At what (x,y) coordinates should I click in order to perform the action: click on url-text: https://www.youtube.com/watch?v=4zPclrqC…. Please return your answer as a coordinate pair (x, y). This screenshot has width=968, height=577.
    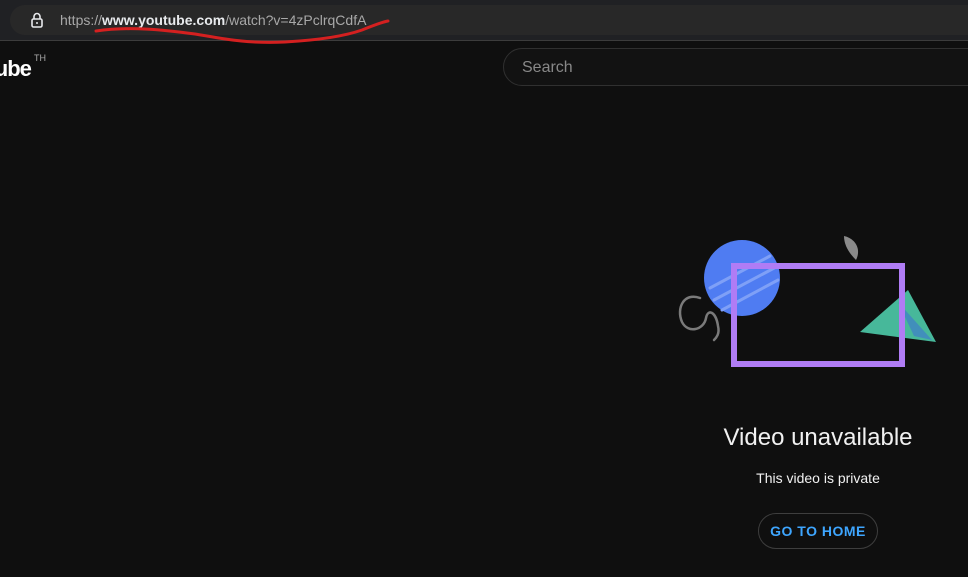
    Looking at the image, I should click on (213, 20).